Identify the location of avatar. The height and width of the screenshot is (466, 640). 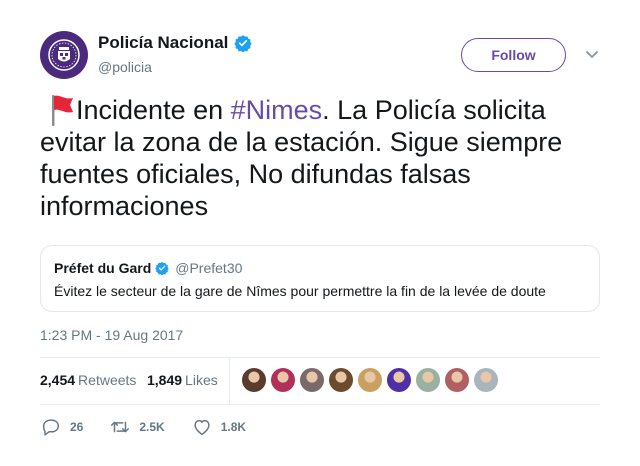
(64, 55).